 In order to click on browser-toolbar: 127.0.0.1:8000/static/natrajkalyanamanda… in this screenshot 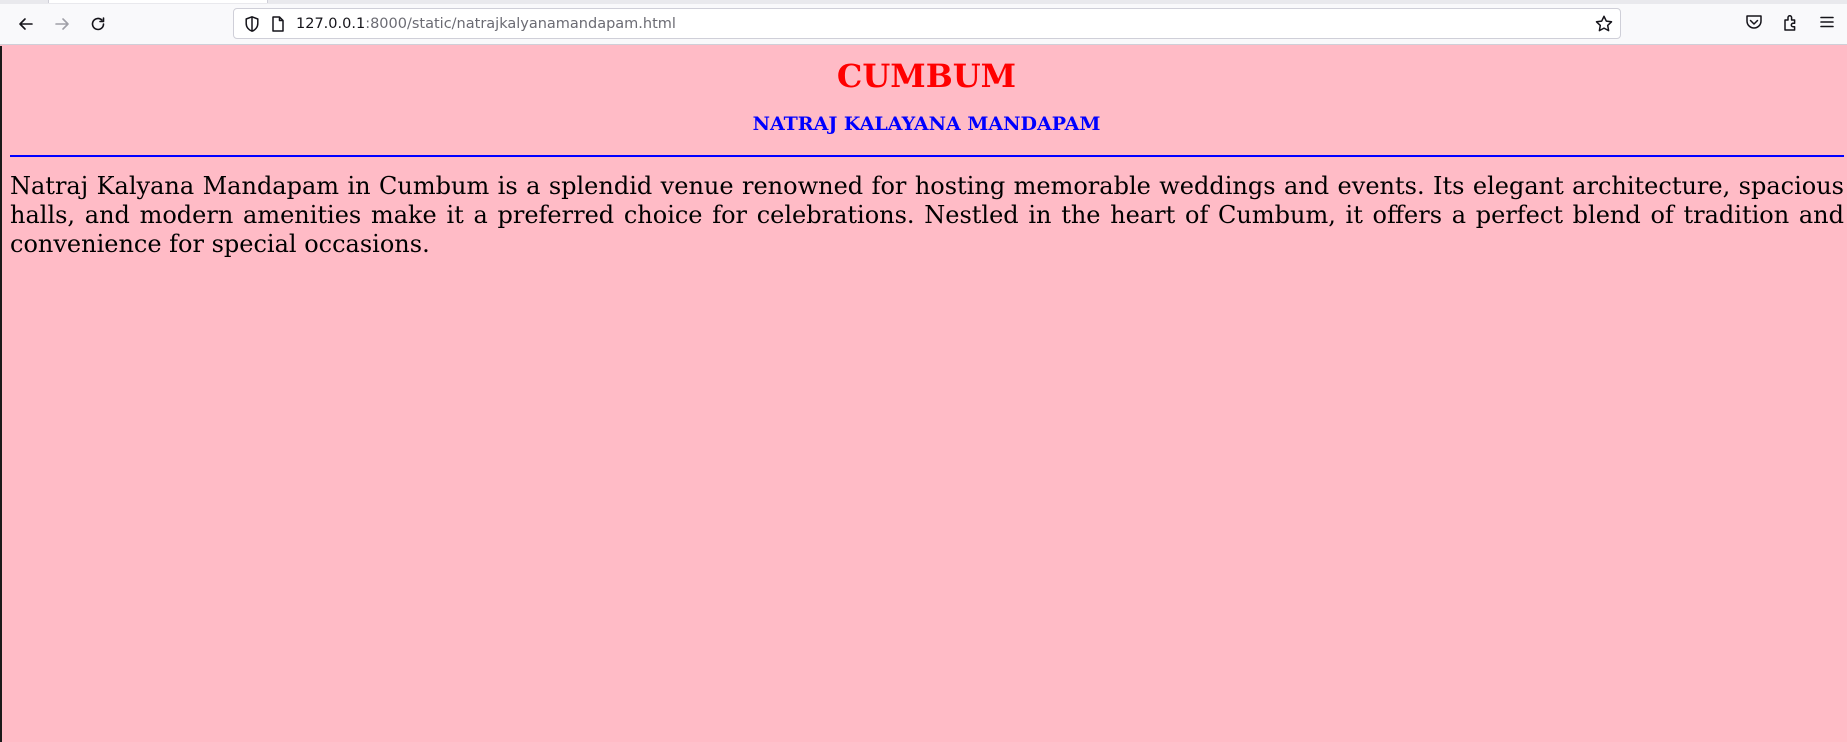, I will do `click(923, 22)`.